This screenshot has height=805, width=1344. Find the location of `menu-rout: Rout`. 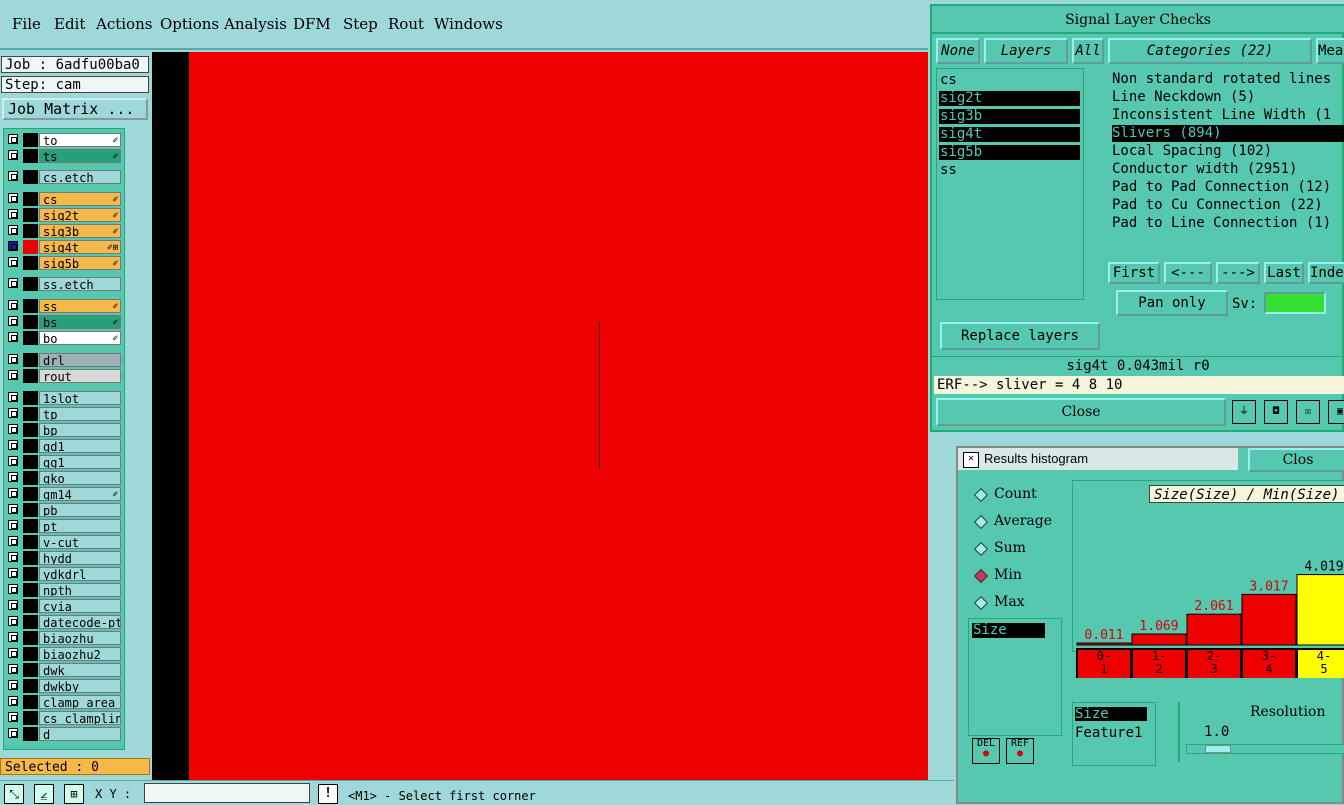

menu-rout: Rout is located at coordinates (406, 24).